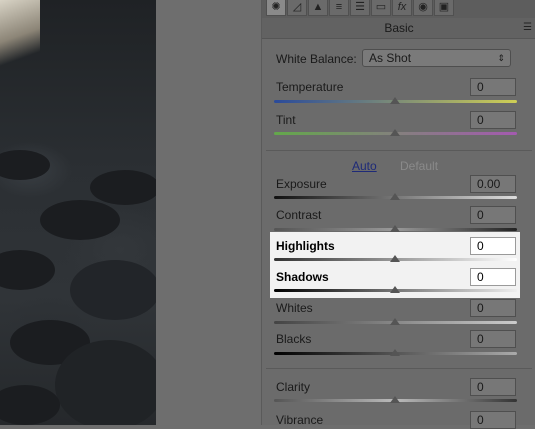 The height and width of the screenshot is (429, 535). Describe the element at coordinates (493, 387) in the screenshot. I see `clarity-value: 0` at that location.